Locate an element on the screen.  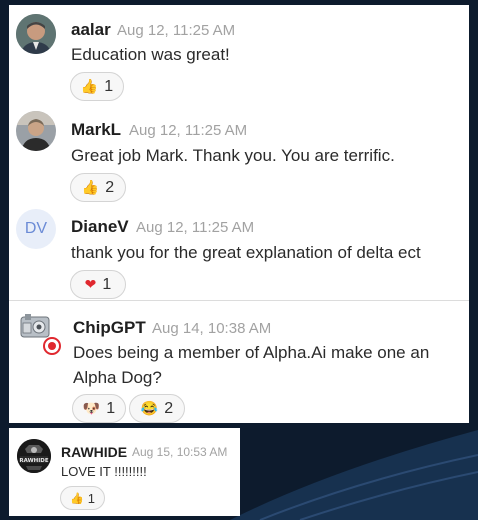
reaction-dog: 🐶 1 is located at coordinates (99, 408).